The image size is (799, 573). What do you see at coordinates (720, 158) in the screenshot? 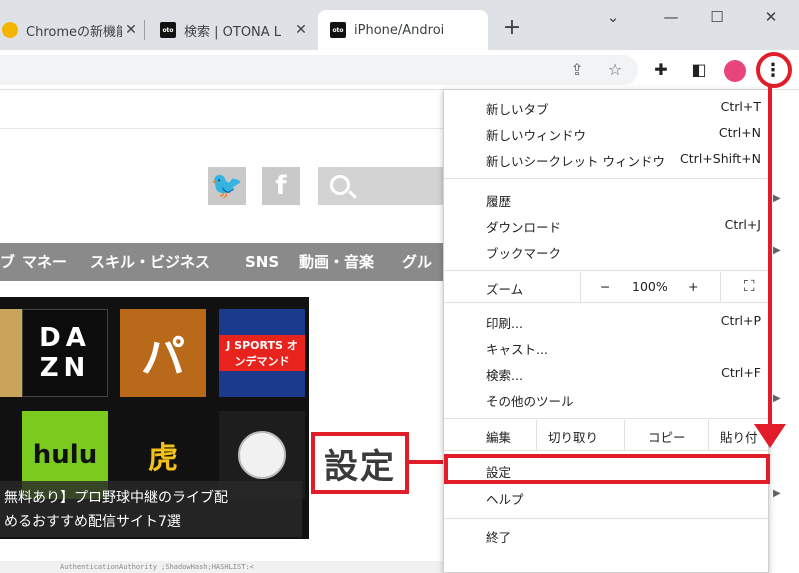
I see `menu-shortcut: Ctrl+Shift+N` at bounding box center [720, 158].